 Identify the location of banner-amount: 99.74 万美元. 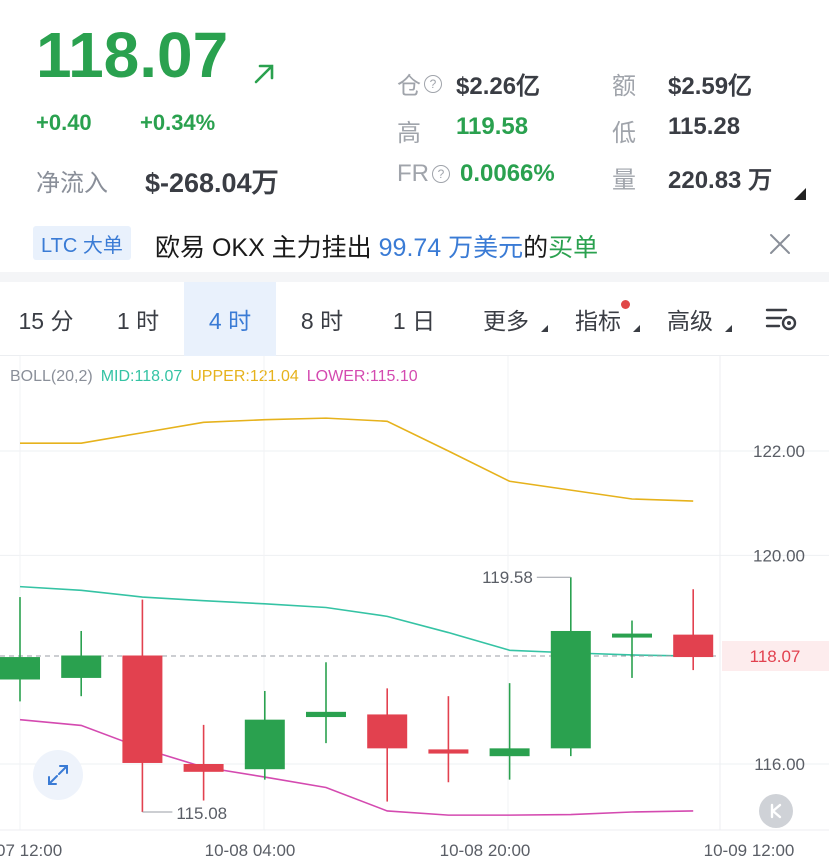
(451, 248).